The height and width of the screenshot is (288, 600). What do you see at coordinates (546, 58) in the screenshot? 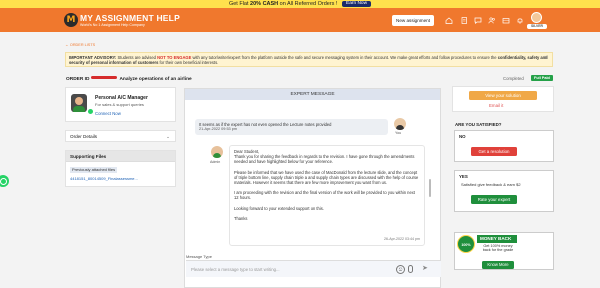
I see `close-icon: ✕` at bounding box center [546, 58].